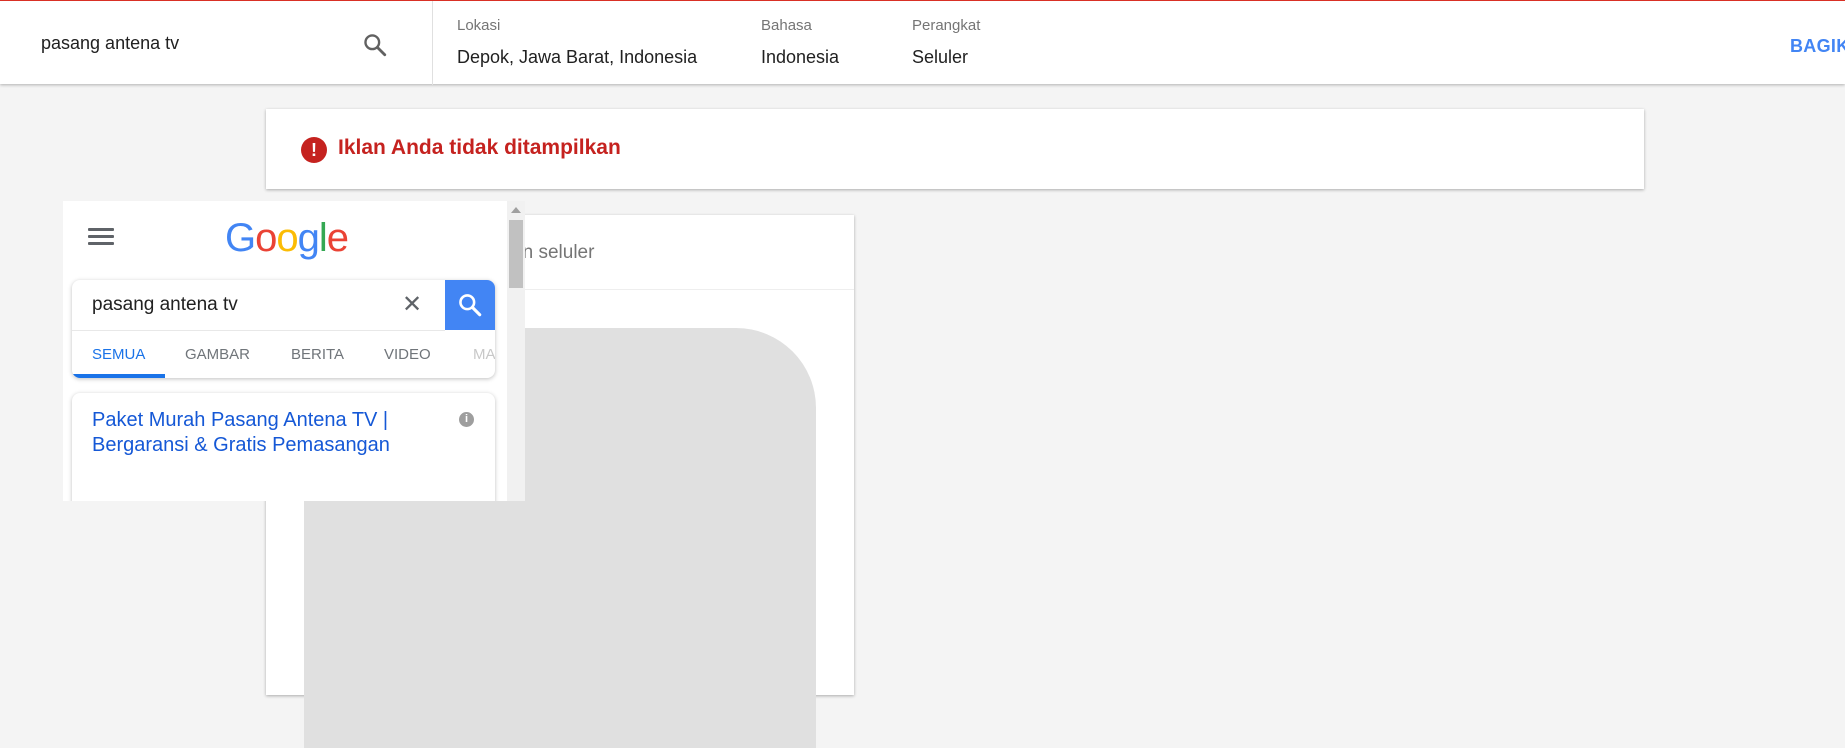  Describe the element at coordinates (479, 25) in the screenshot. I see `param-location-label: Lokasi` at that location.